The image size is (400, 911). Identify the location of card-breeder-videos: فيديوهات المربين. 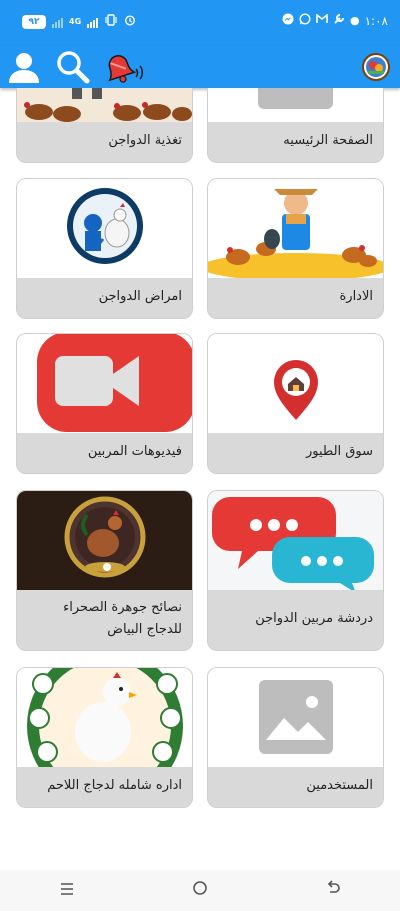
(104, 403).